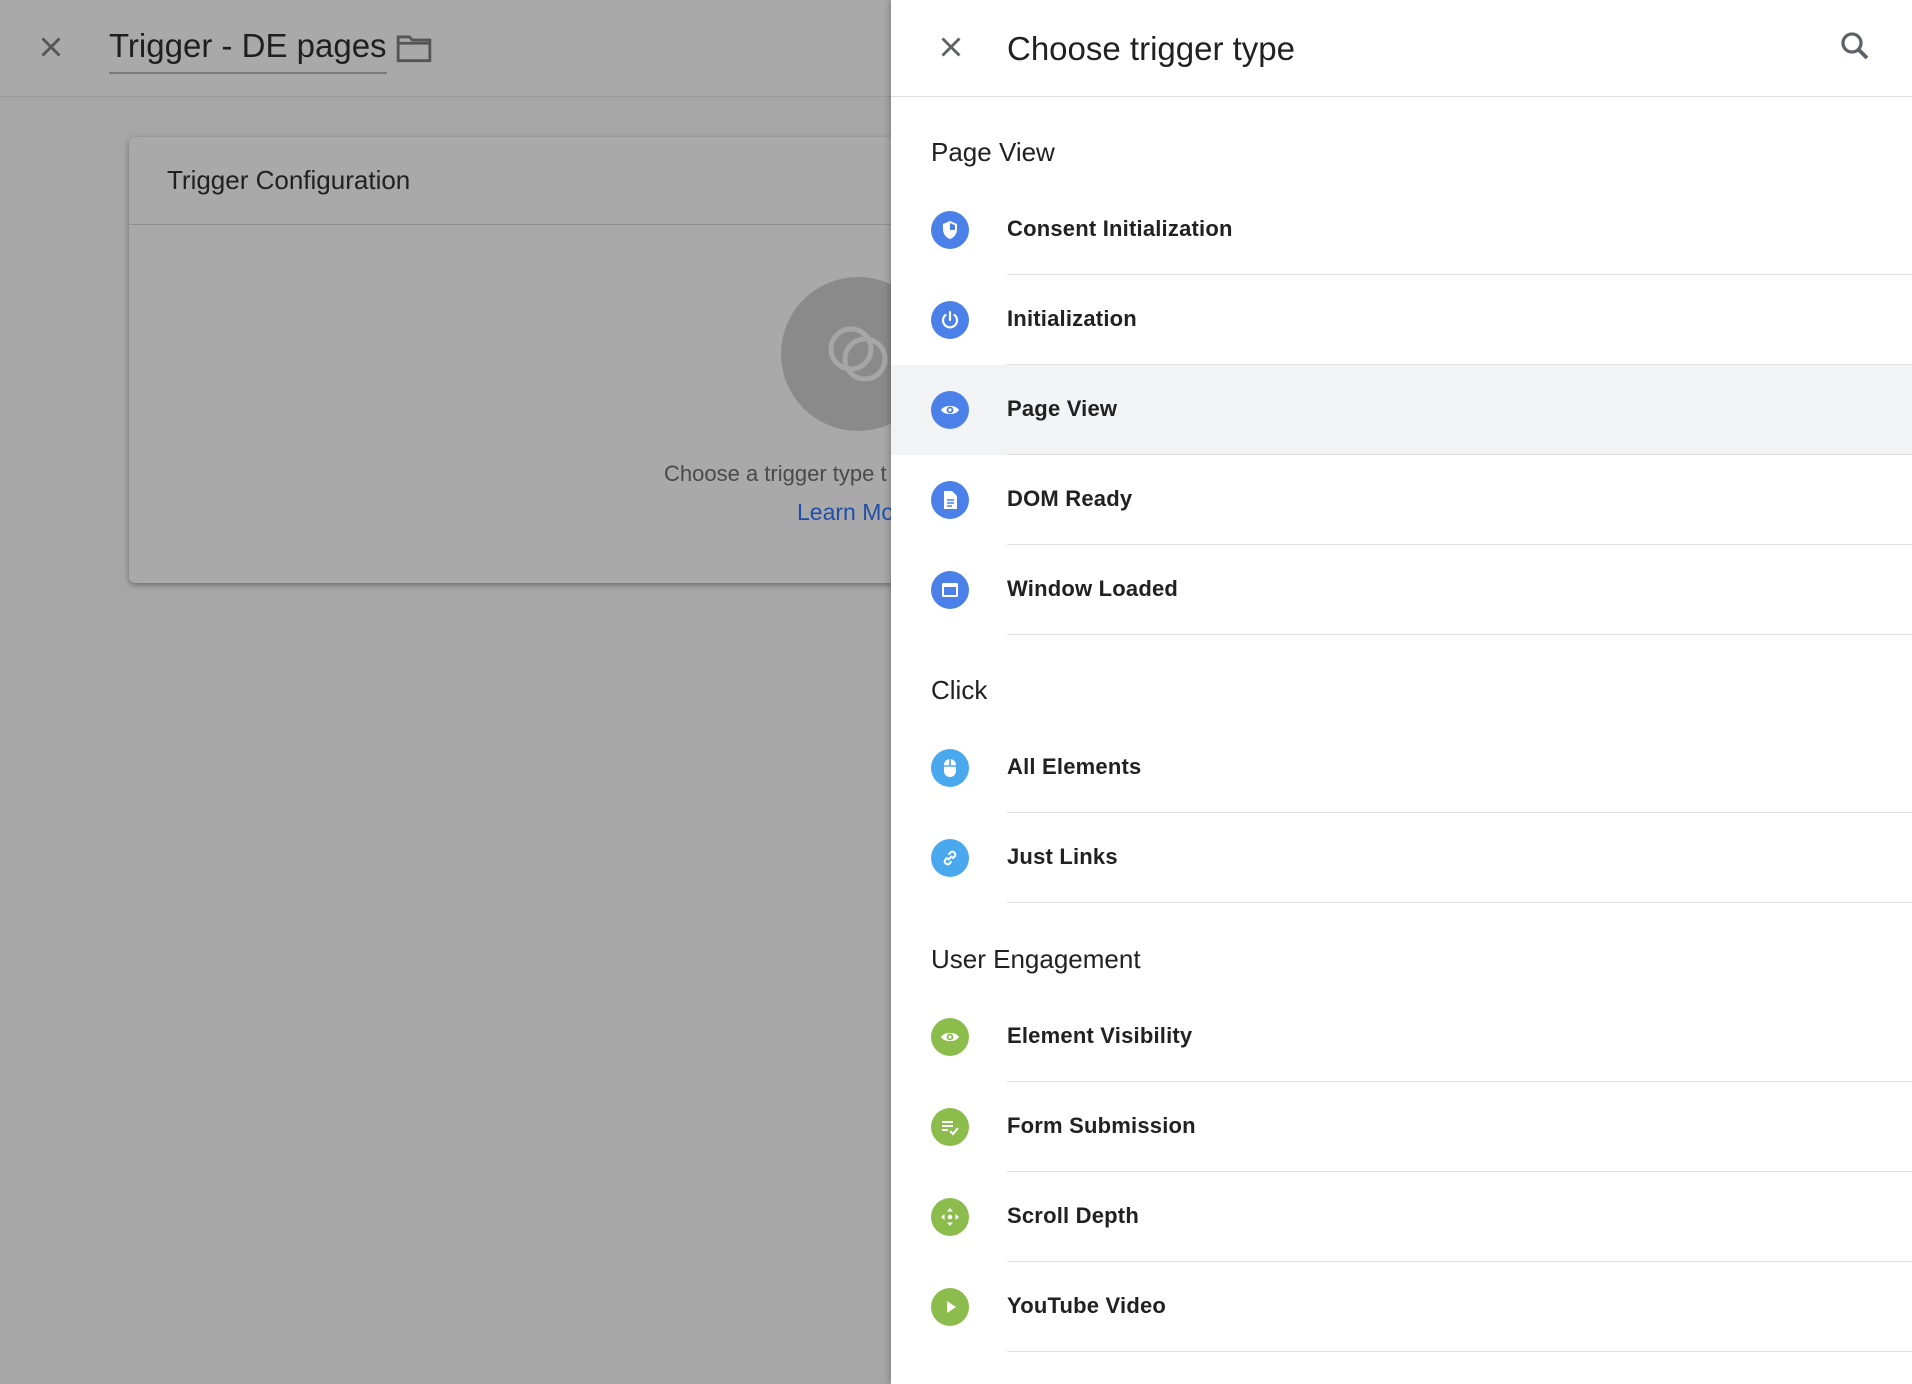 This screenshot has width=1912, height=1384. What do you see at coordinates (1062, 856) in the screenshot?
I see `trigger-type-label: Just Links` at bounding box center [1062, 856].